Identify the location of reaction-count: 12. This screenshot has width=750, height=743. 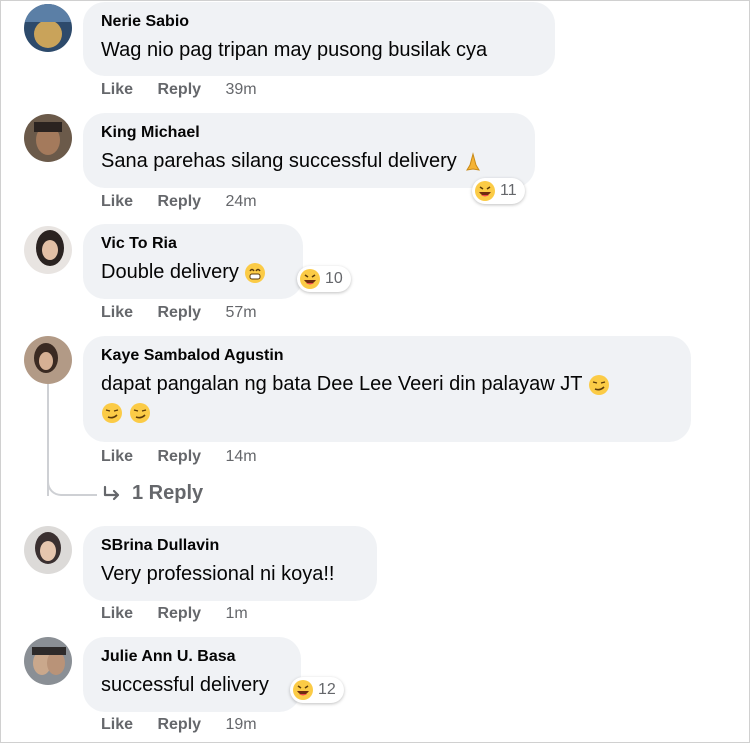
(327, 689).